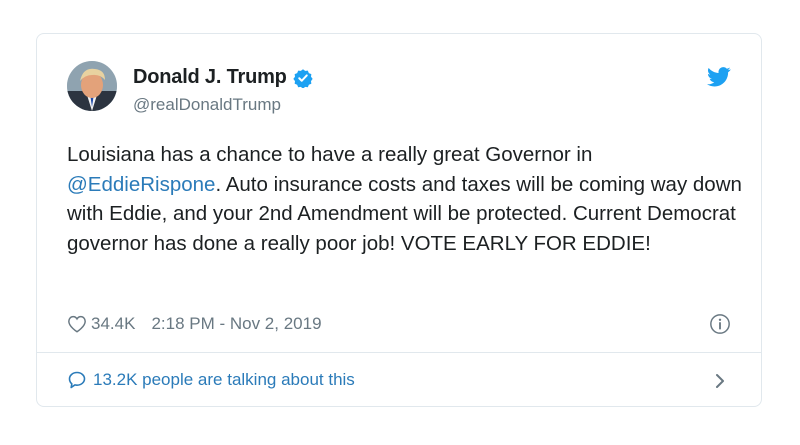 This screenshot has height=445, width=800. Describe the element at coordinates (210, 77) in the screenshot. I see `author-name: Donald J. Trump` at that location.